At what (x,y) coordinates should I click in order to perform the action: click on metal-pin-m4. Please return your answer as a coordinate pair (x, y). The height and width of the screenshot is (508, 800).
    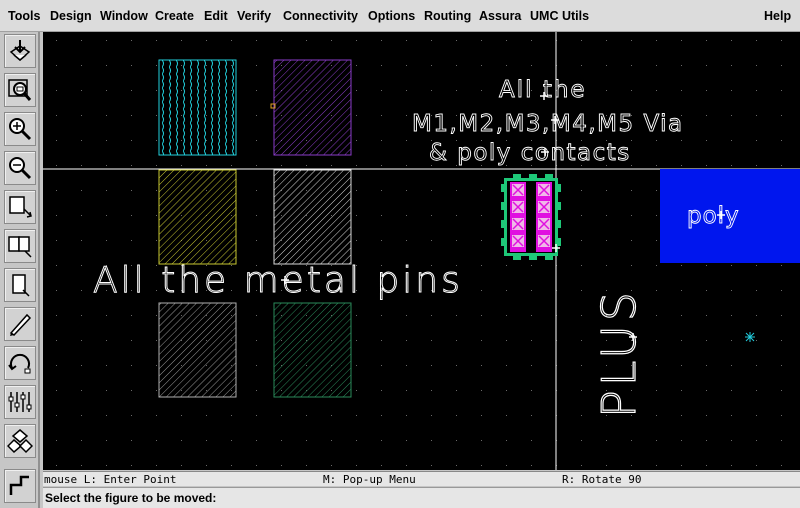
    Looking at the image, I should click on (312, 217).